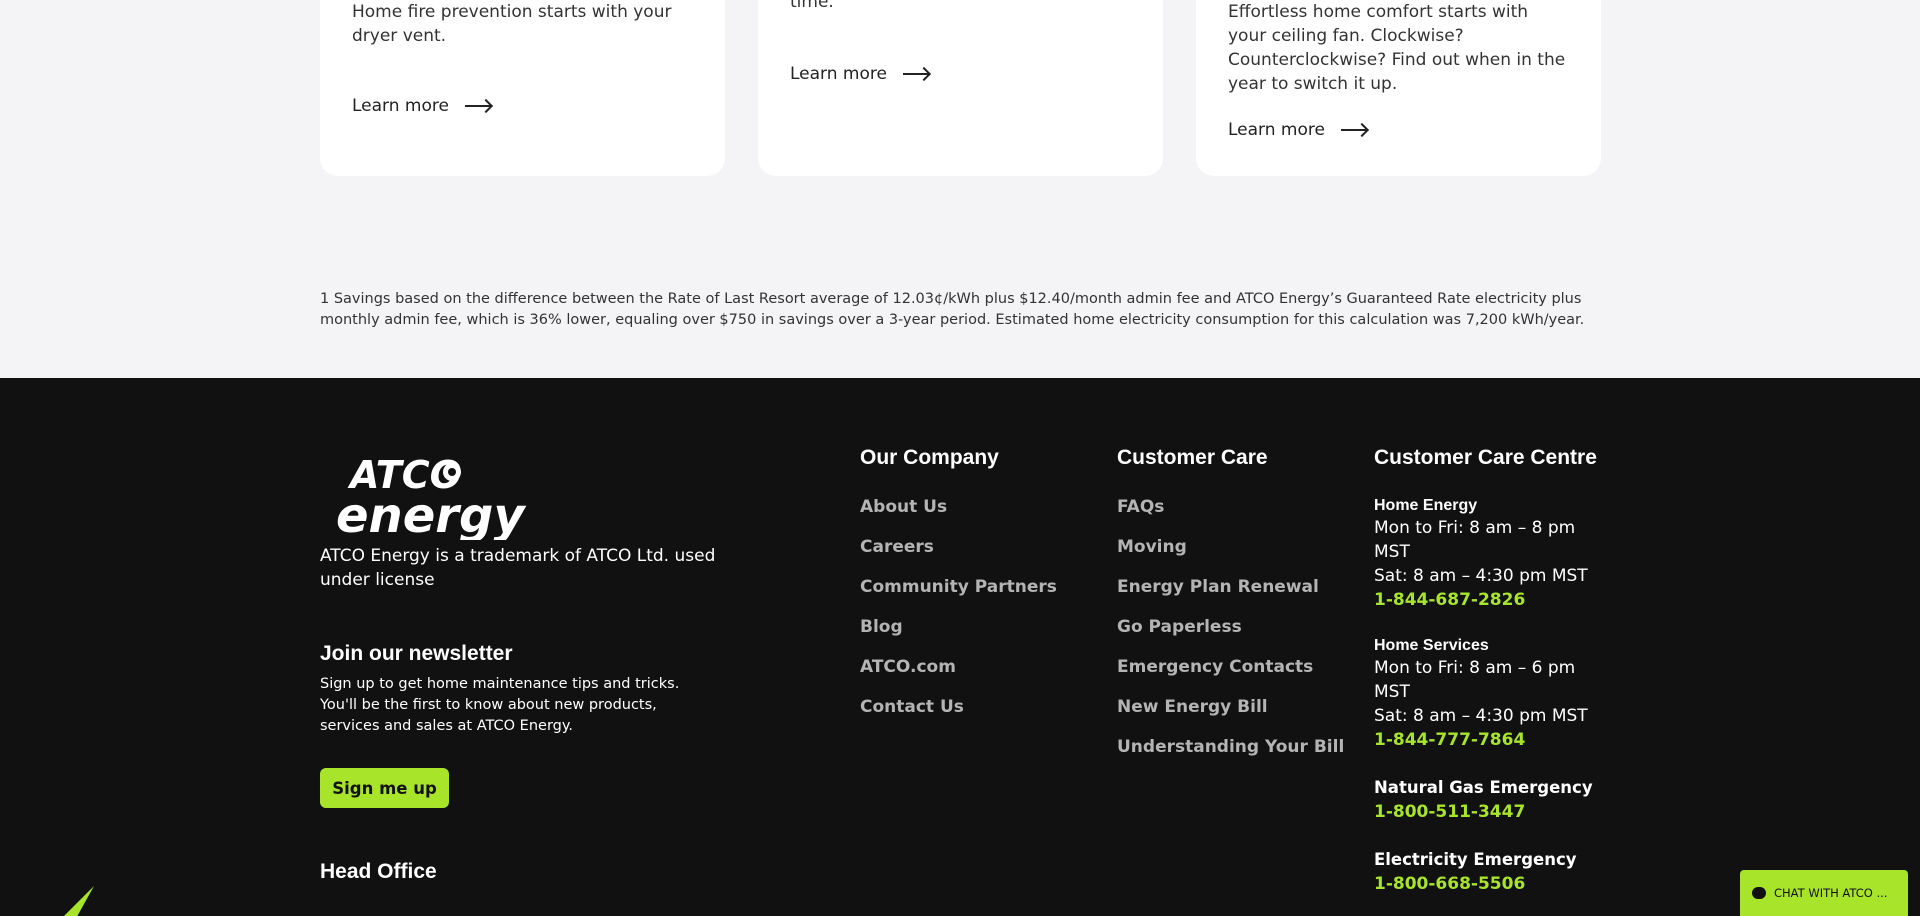 Image resolution: width=1920 pixels, height=916 pixels. What do you see at coordinates (1230, 516) in the screenshot?
I see `footer-link-faqs: FAQs` at bounding box center [1230, 516].